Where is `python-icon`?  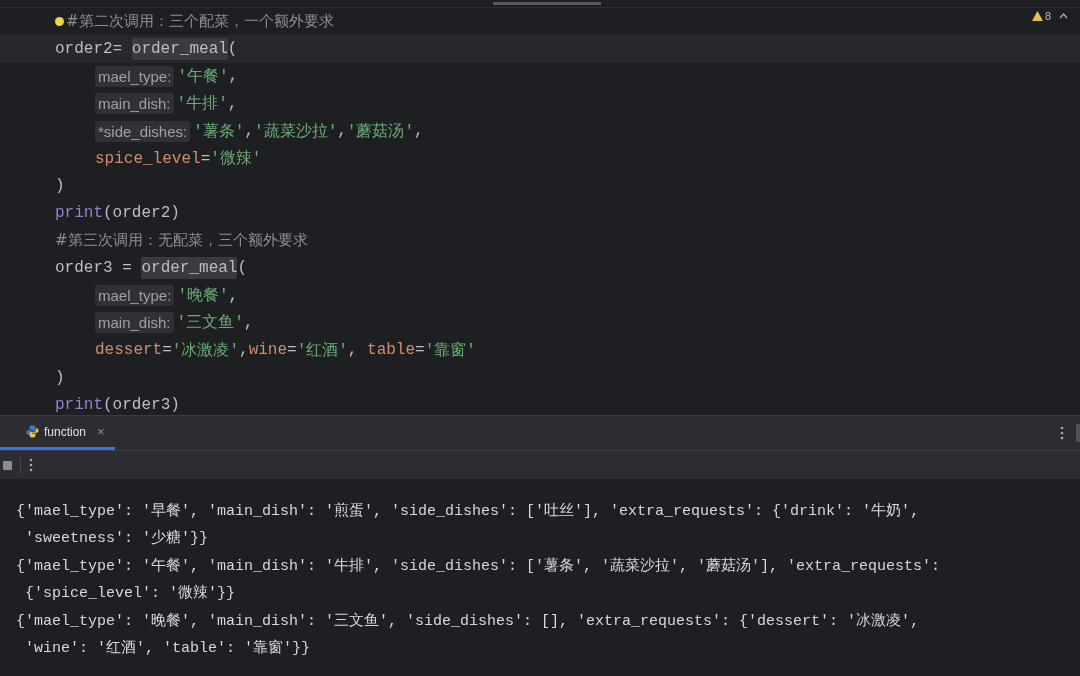
python-icon is located at coordinates (32, 431).